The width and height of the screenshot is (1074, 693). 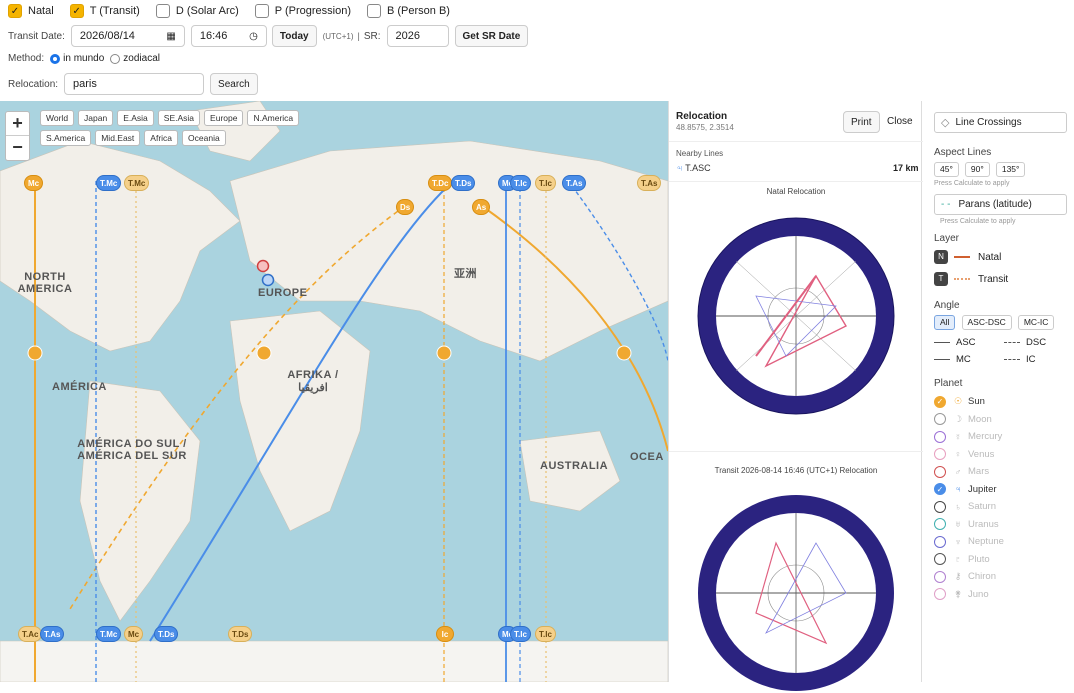 I want to click on region-middle-east-button: Mid.East, so click(x=118, y=138).